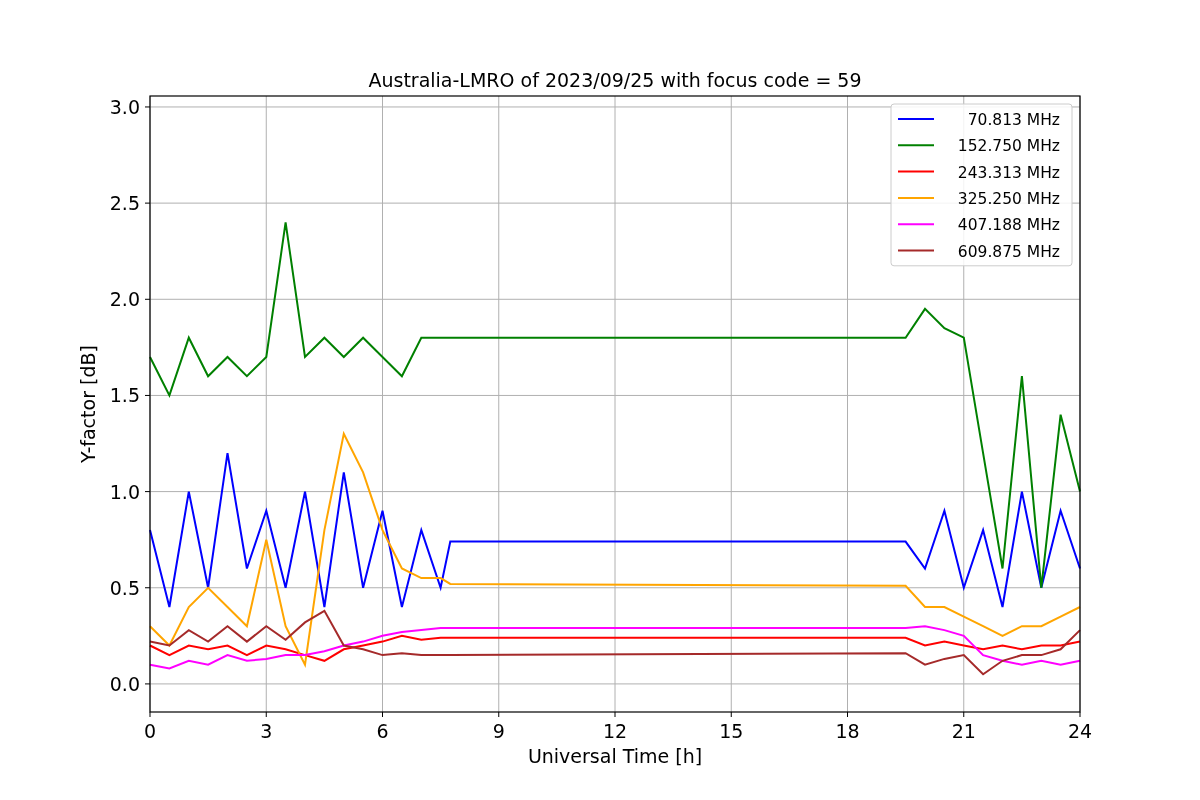 This screenshot has width=1200, height=800. I want to click on x-tick-label: 0, so click(150, 731).